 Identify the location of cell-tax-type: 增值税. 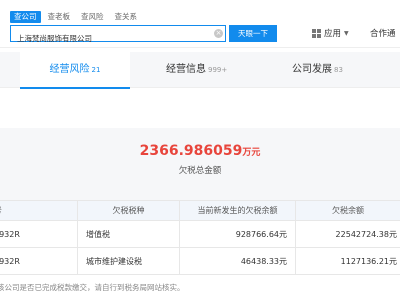
(129, 234).